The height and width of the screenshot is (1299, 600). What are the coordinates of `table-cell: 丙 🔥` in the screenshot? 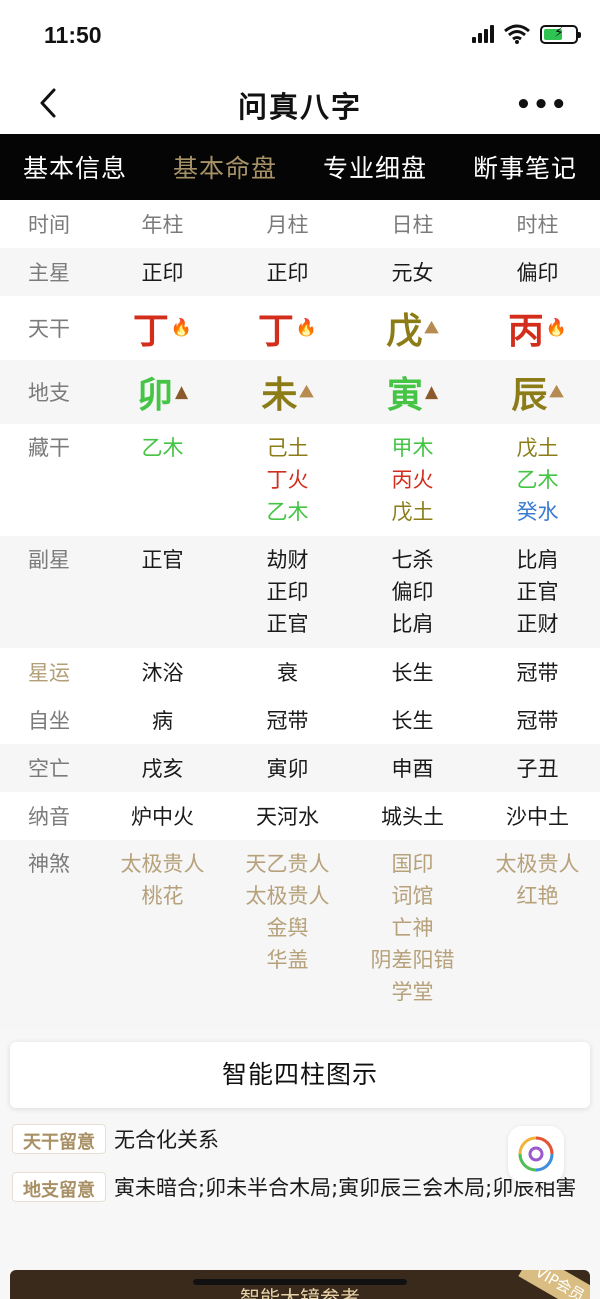 It's located at (537, 328).